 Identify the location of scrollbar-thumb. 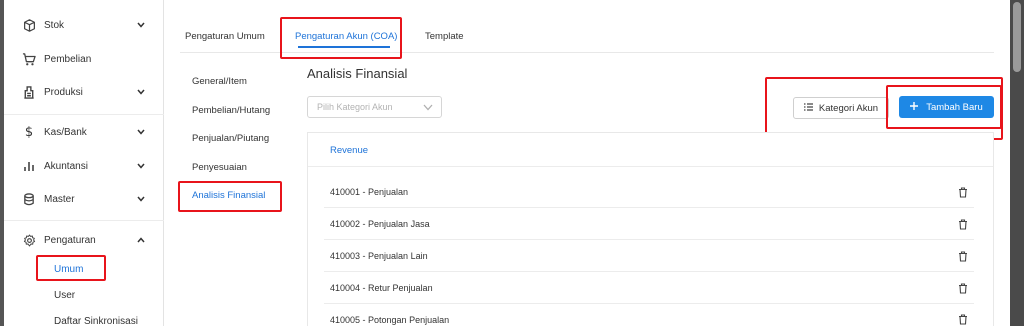
(1017, 37).